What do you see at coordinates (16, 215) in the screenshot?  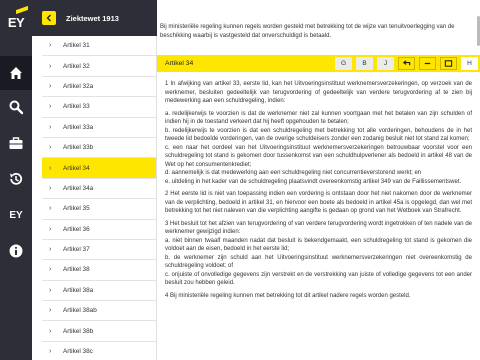 I see `ey-logo-icon: EY` at bounding box center [16, 215].